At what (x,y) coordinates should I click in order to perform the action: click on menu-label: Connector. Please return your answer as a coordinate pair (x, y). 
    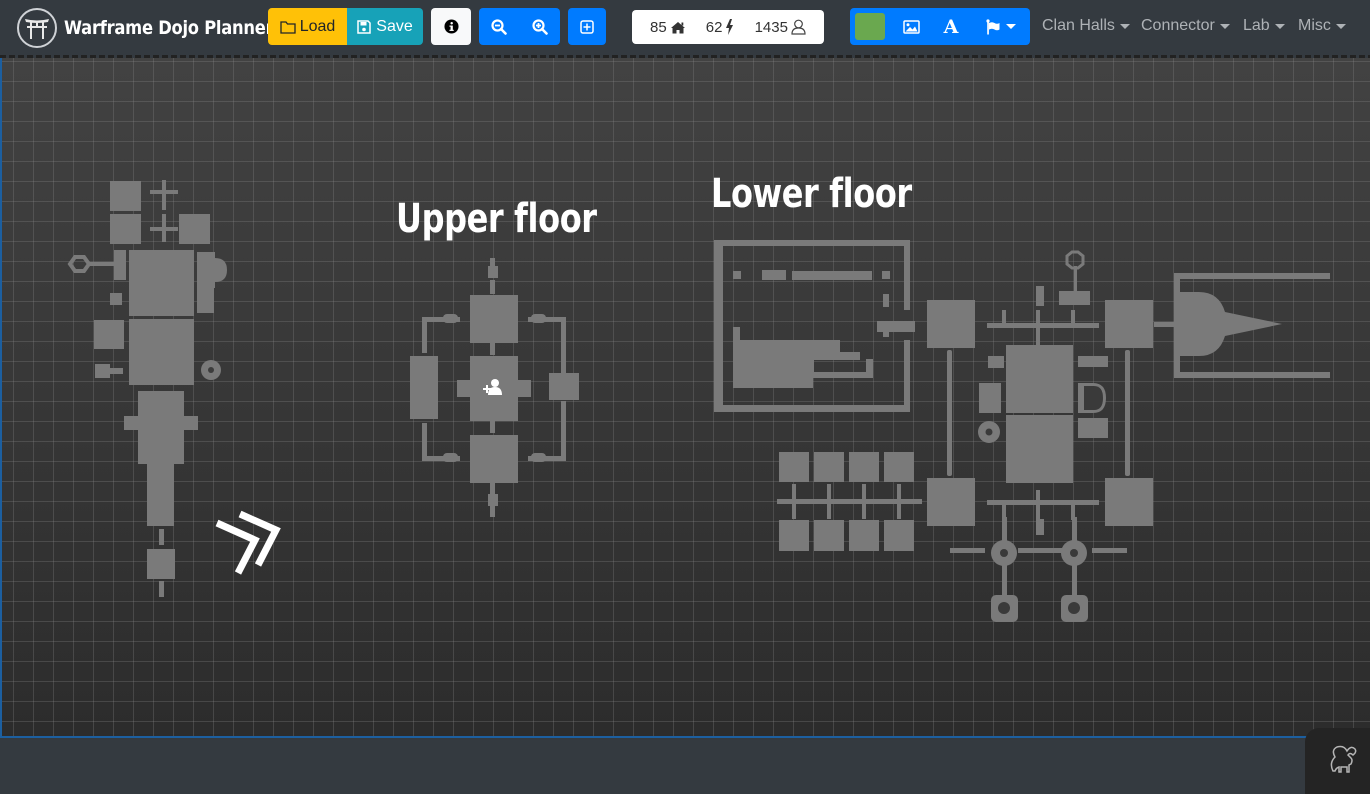
    Looking at the image, I should click on (1178, 25).